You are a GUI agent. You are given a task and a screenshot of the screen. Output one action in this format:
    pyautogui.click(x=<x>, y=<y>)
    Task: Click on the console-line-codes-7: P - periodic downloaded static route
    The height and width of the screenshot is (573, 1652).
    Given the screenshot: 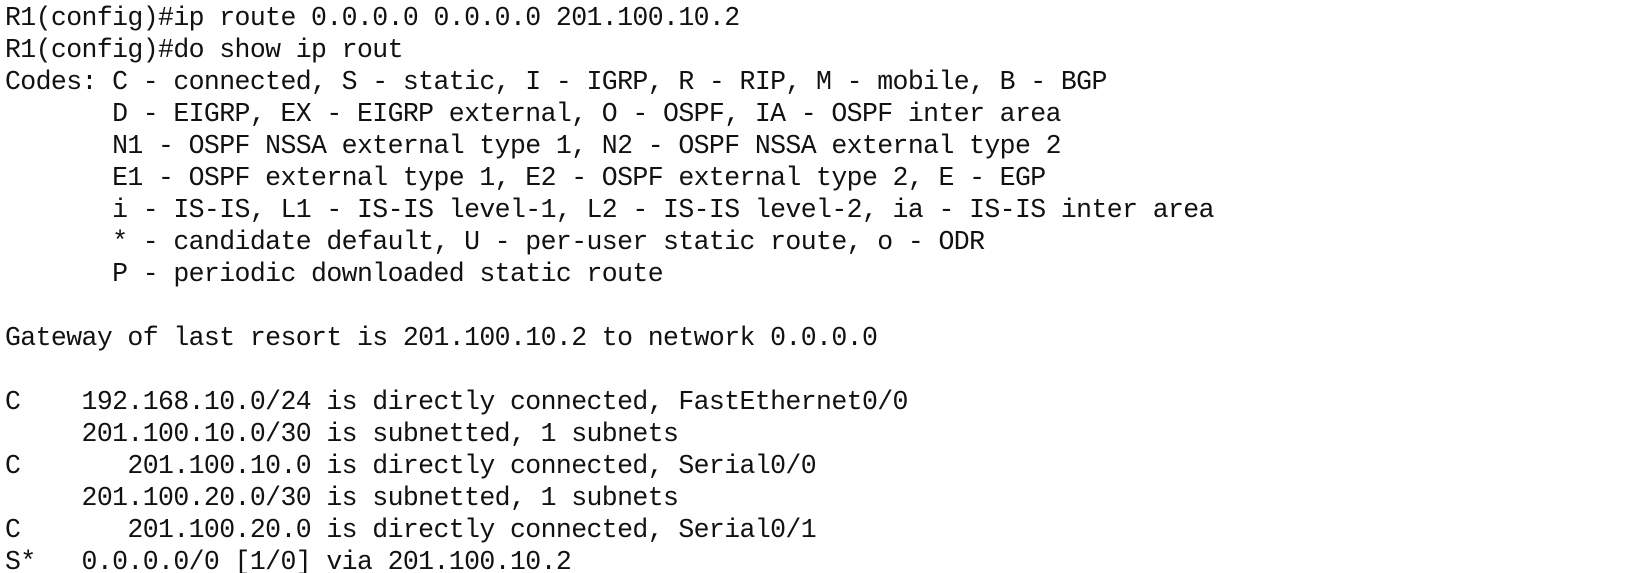 What is the action you would take?
    pyautogui.click(x=334, y=274)
    